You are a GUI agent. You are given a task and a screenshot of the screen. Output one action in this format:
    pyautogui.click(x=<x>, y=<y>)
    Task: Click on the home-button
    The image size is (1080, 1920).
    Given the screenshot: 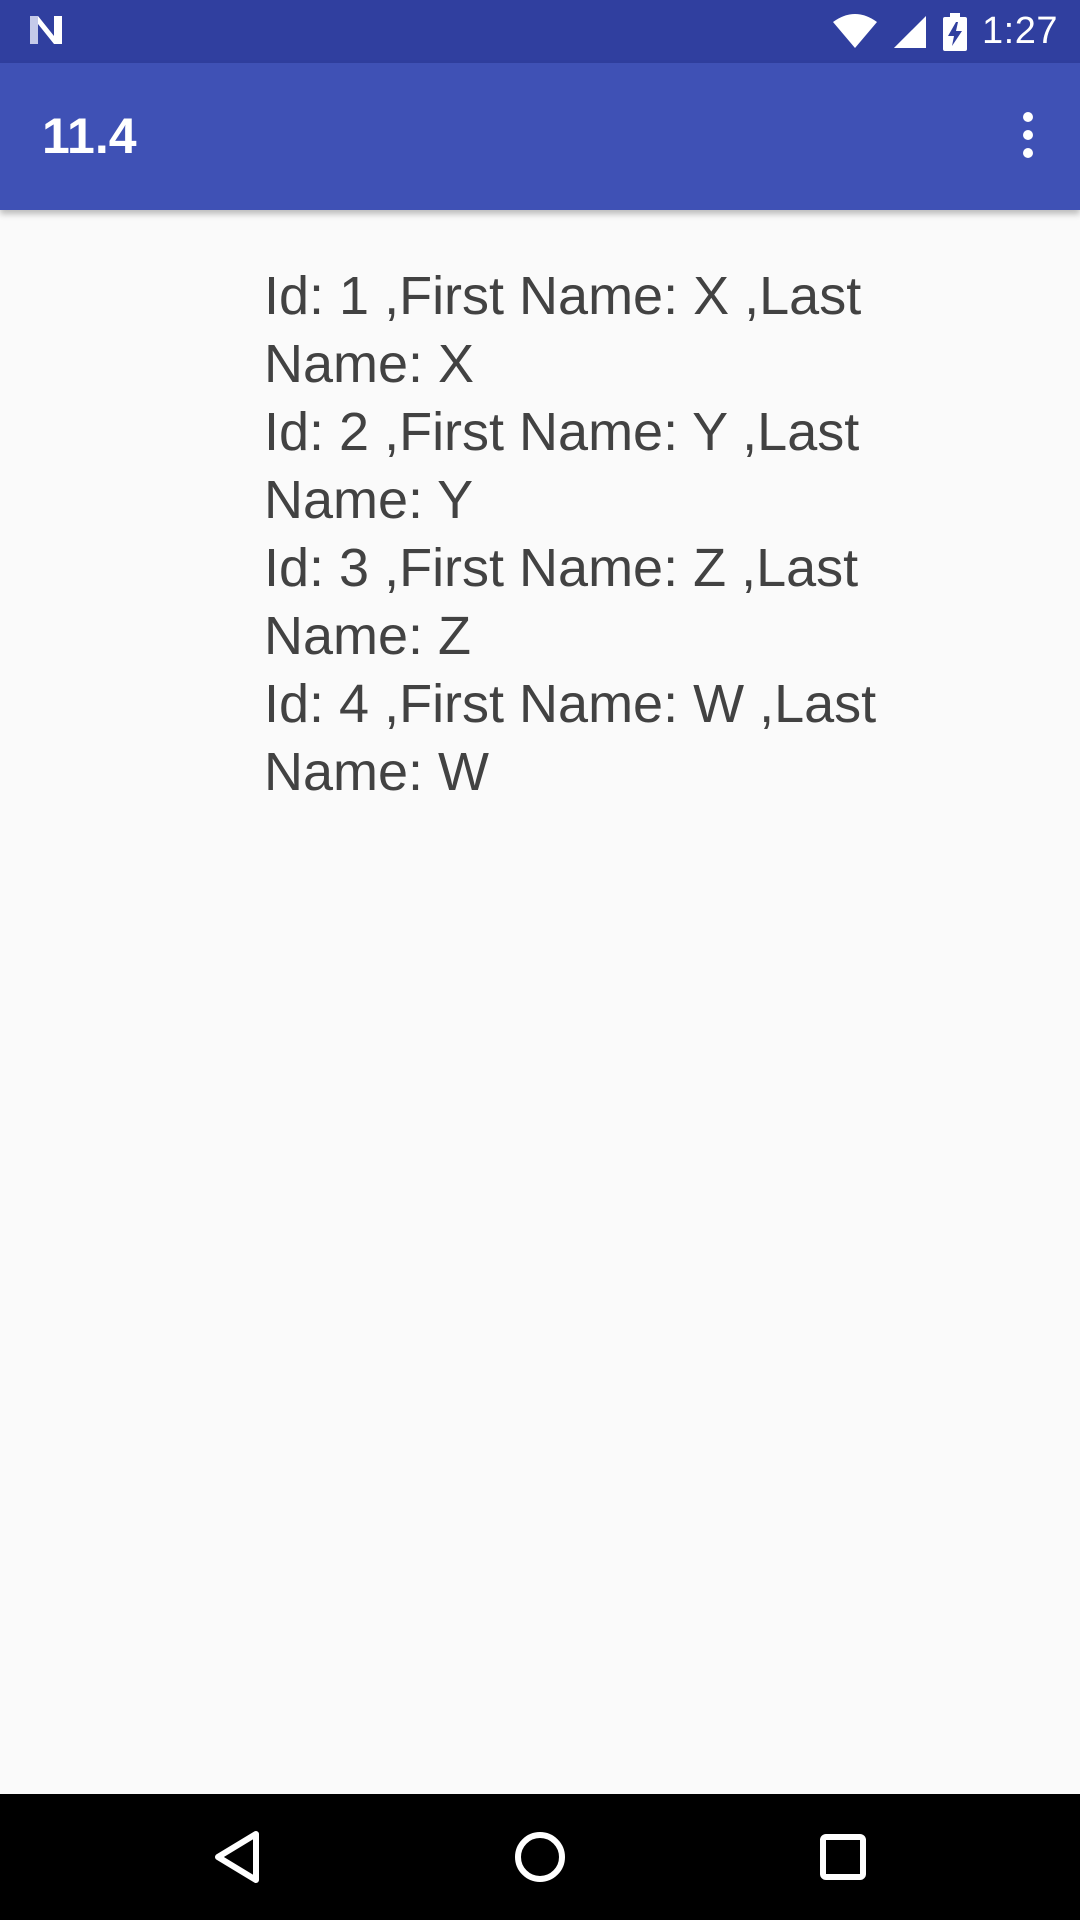 What is the action you would take?
    pyautogui.click(x=540, y=1857)
    